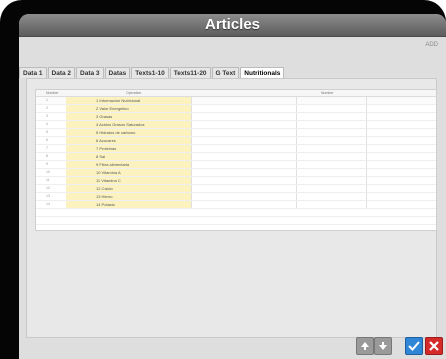  Describe the element at coordinates (327, 93) in the screenshot. I see `column-header-number-2: Number` at that location.